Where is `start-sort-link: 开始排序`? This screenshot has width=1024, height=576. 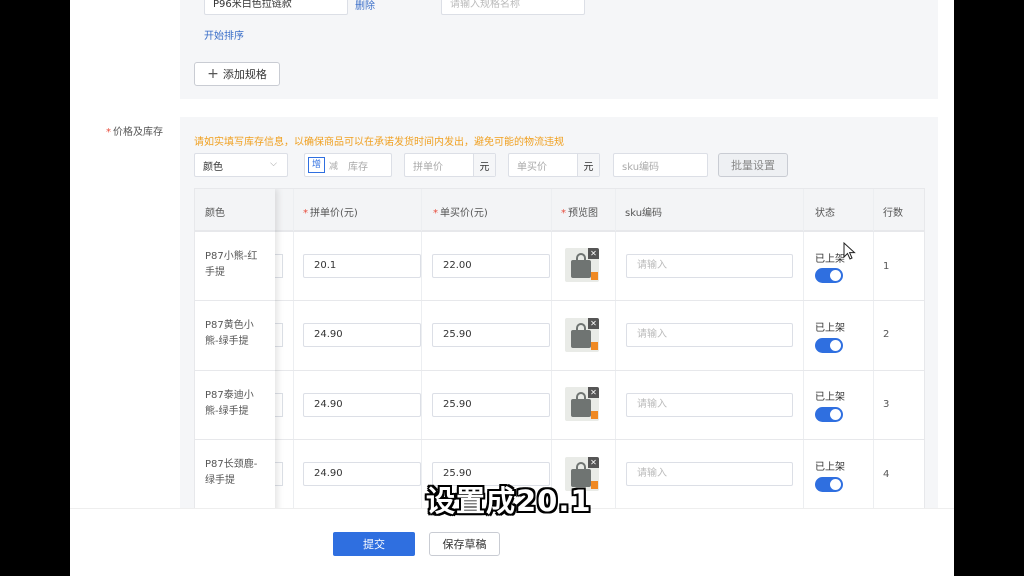 start-sort-link: 开始排序 is located at coordinates (224, 34).